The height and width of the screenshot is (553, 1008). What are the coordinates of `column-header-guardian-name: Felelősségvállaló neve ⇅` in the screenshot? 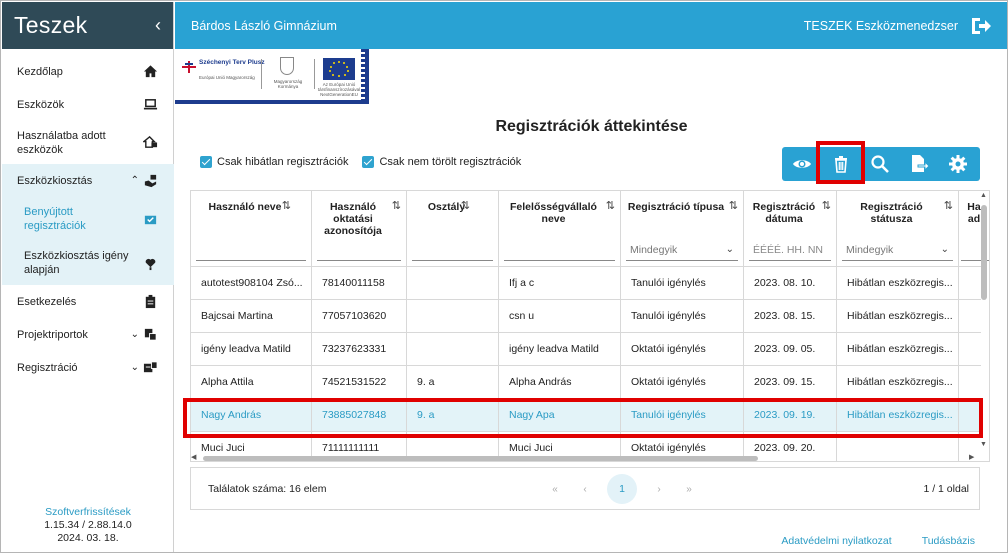 It's located at (560, 229).